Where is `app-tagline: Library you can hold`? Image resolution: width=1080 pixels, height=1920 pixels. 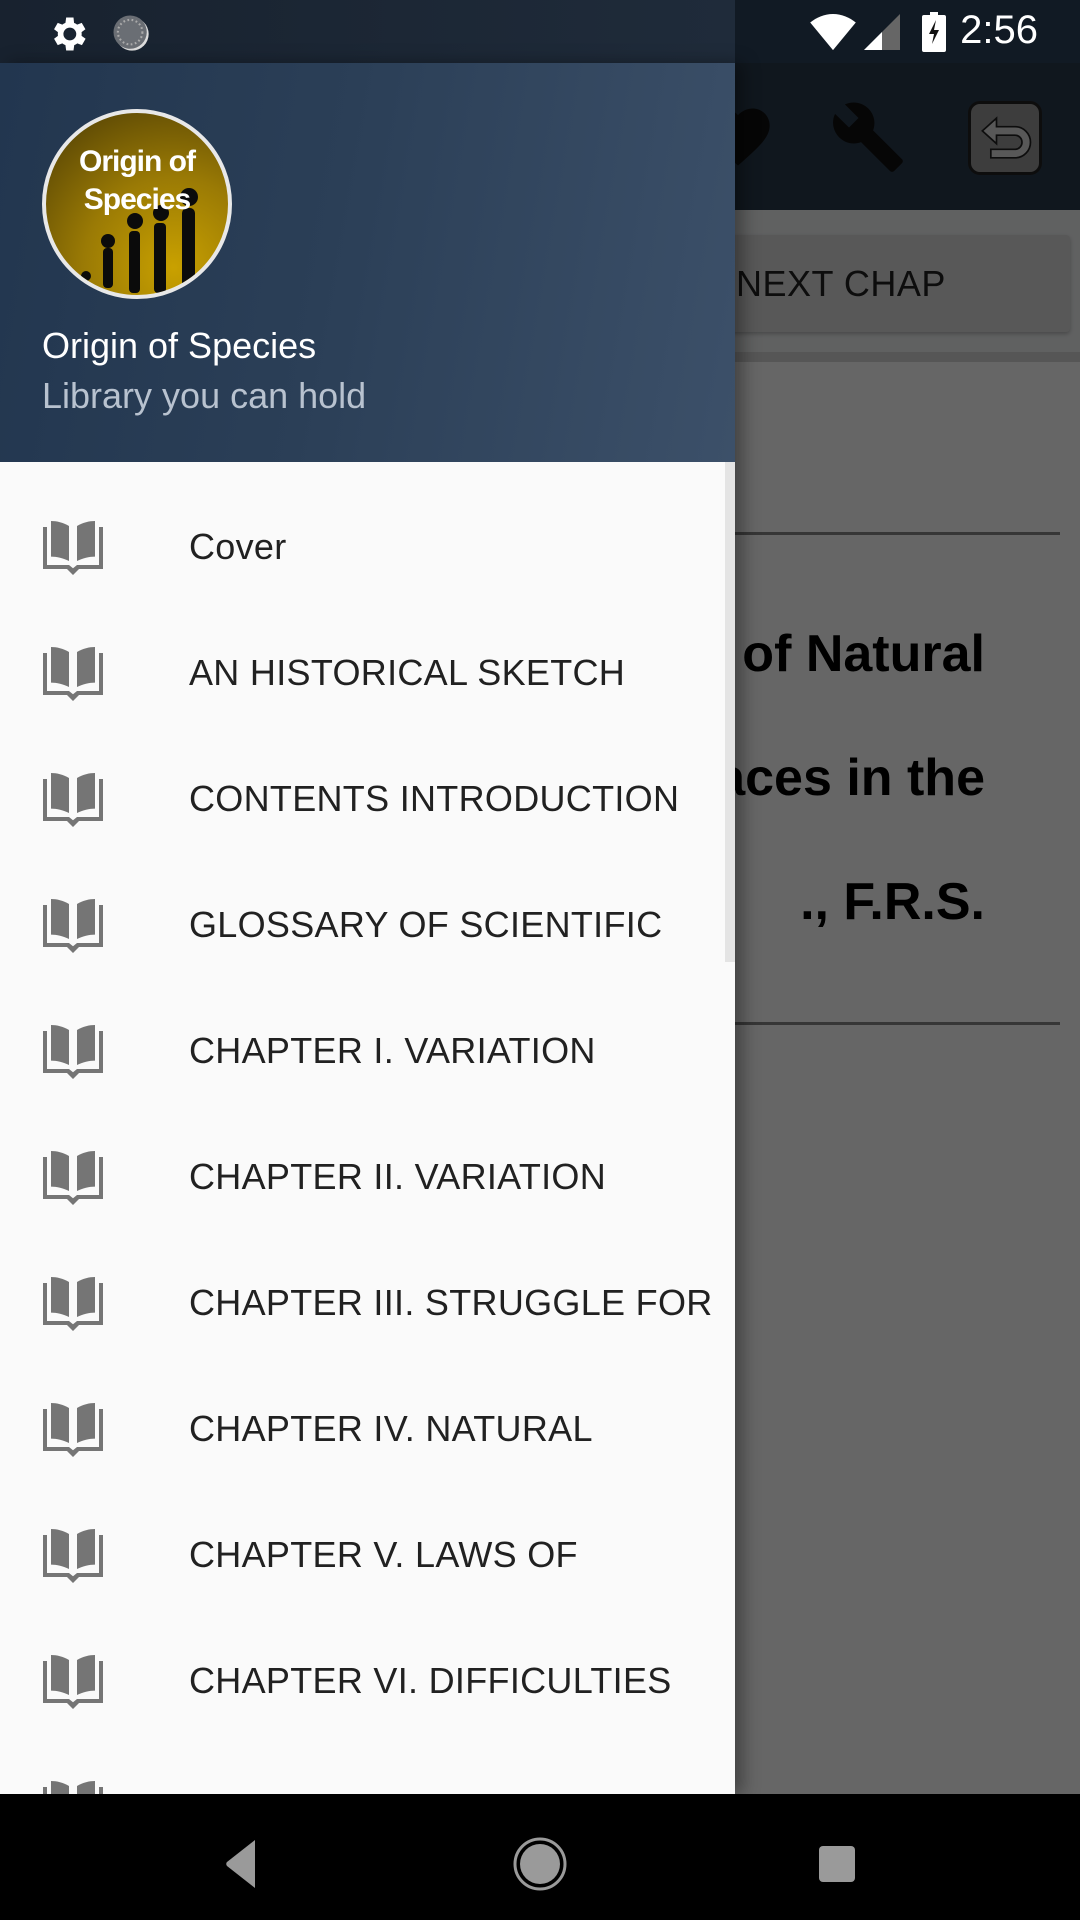 app-tagline: Library you can hold is located at coordinates (204, 395).